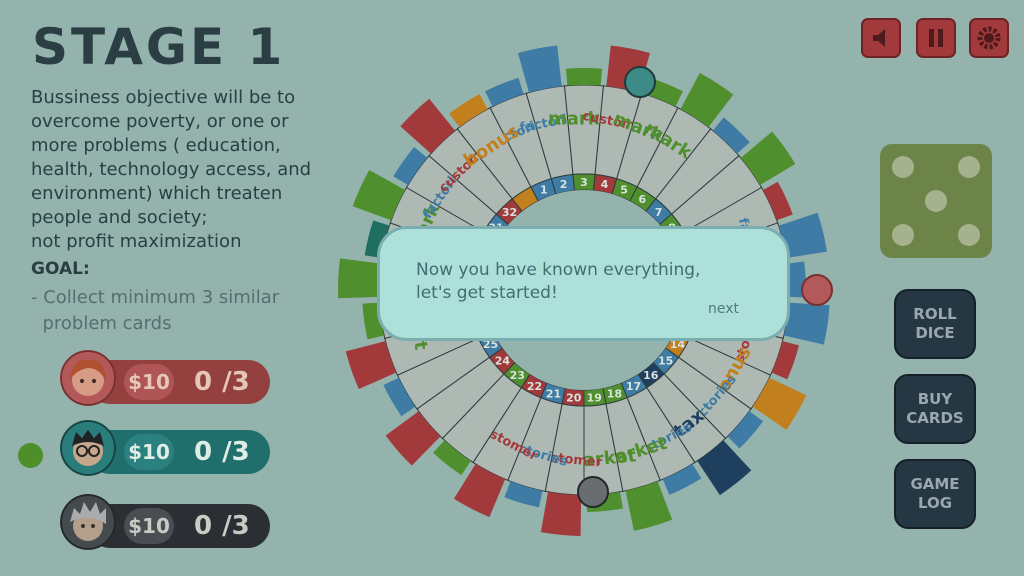  I want to click on tile-number: 23, so click(517, 375).